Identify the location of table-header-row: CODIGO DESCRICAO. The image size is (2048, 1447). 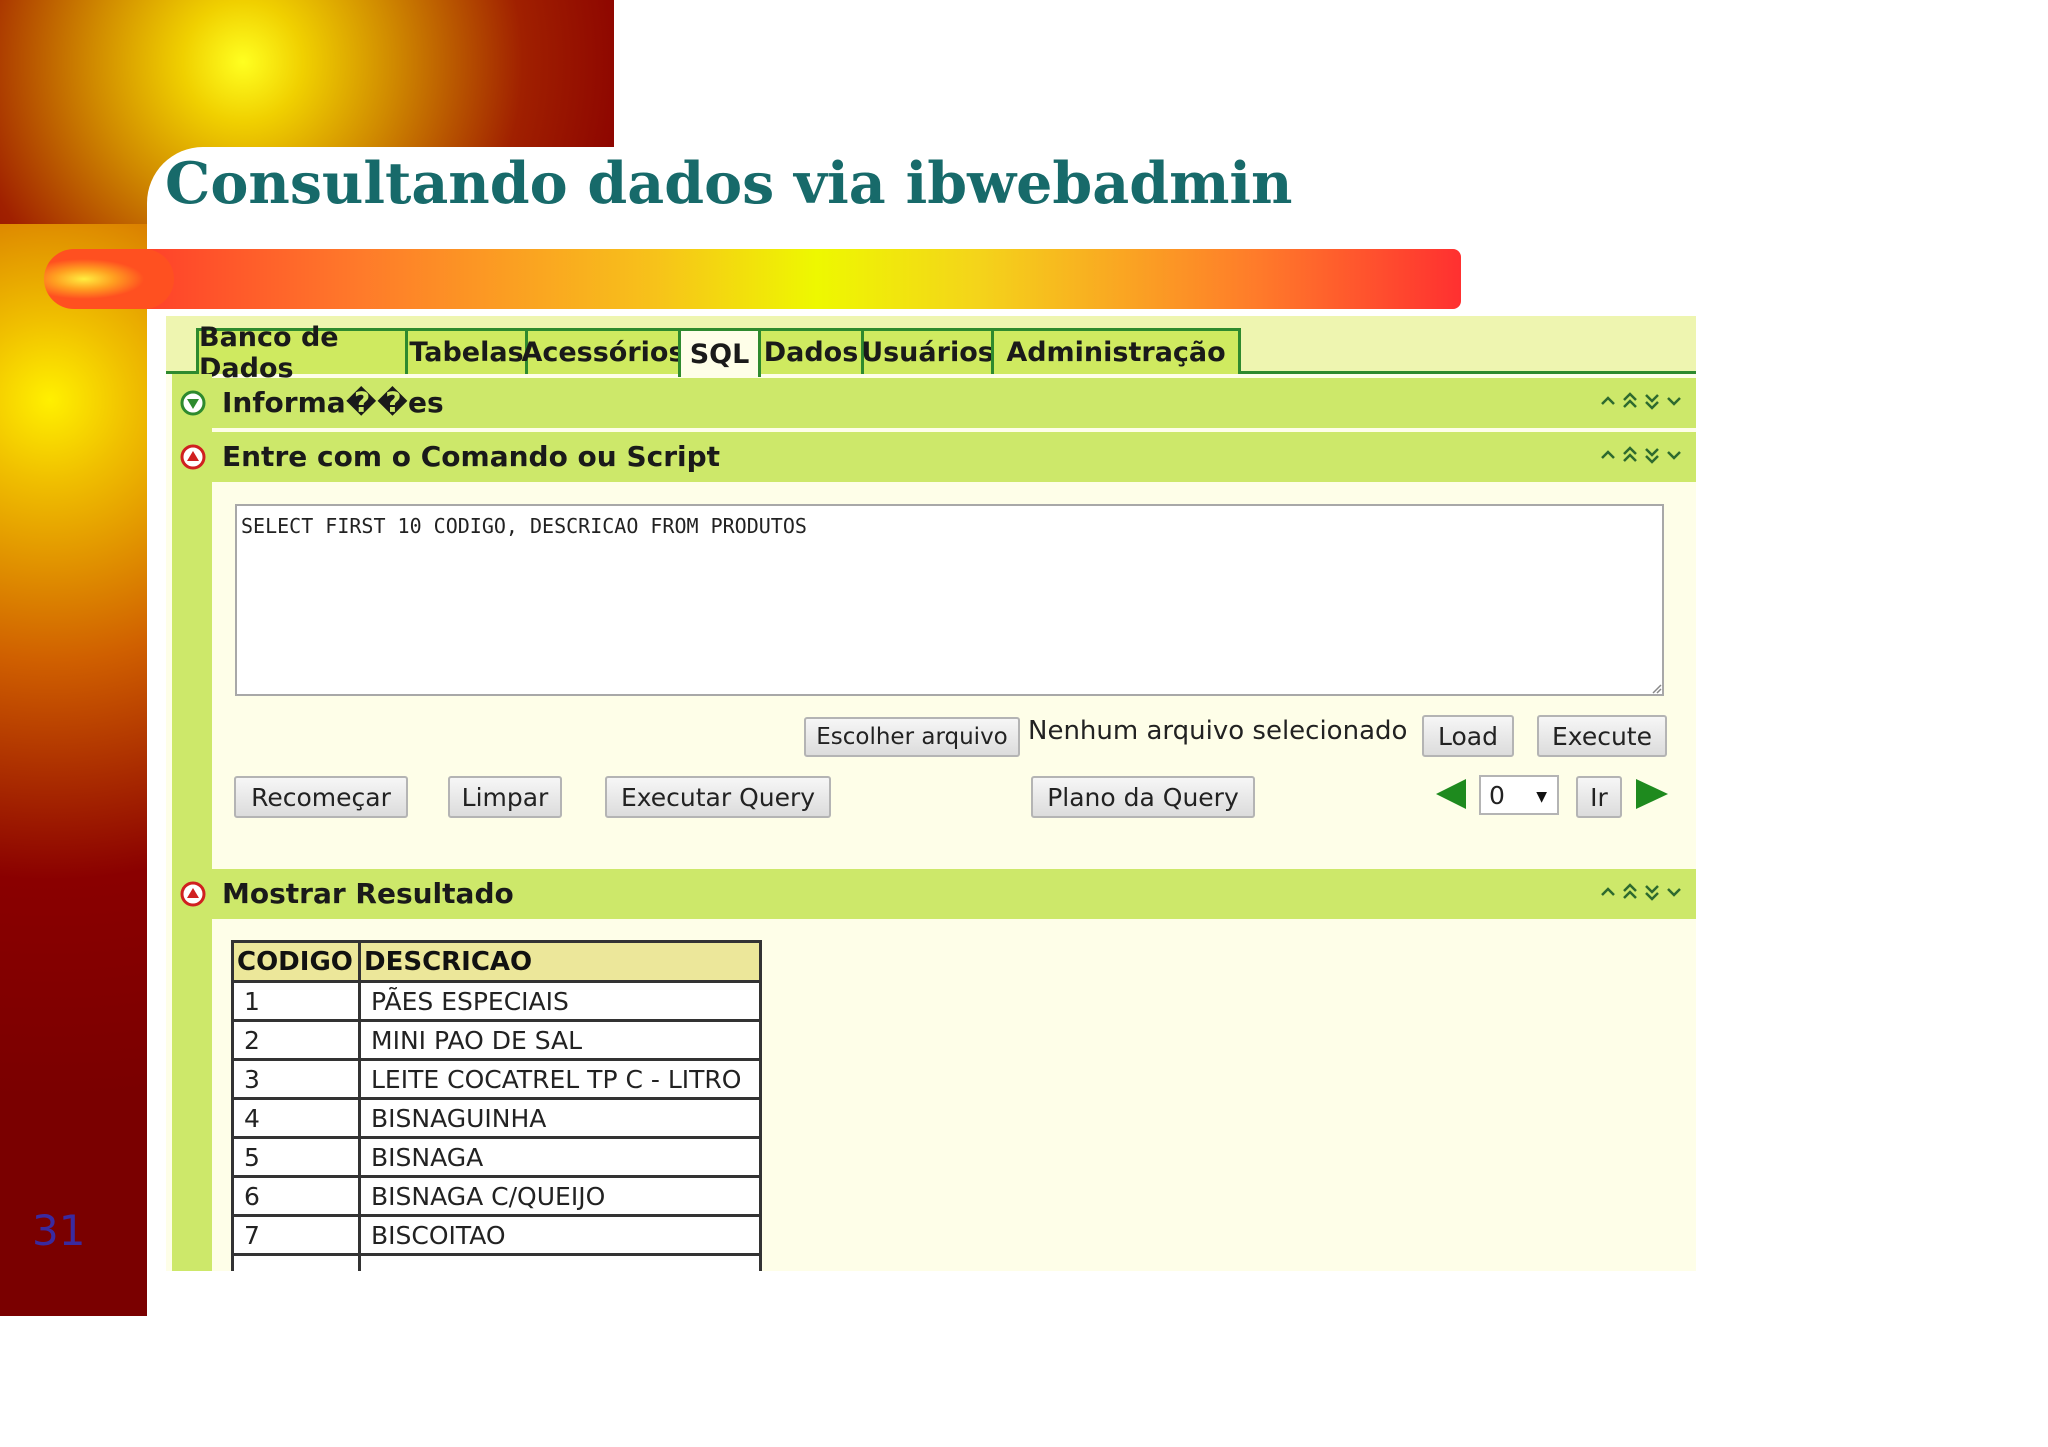
(496, 961).